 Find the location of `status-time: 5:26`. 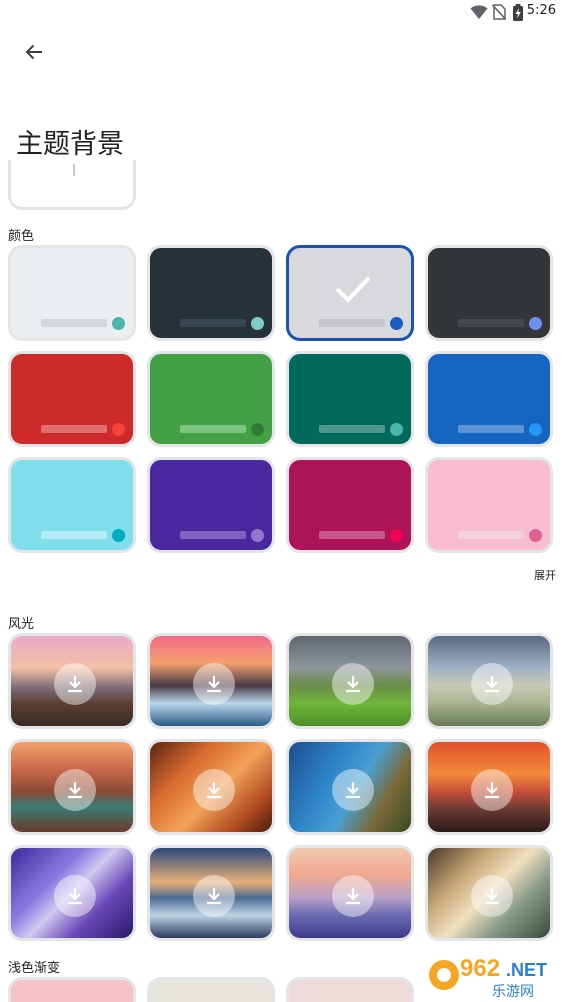

status-time: 5:26 is located at coordinates (541, 10).